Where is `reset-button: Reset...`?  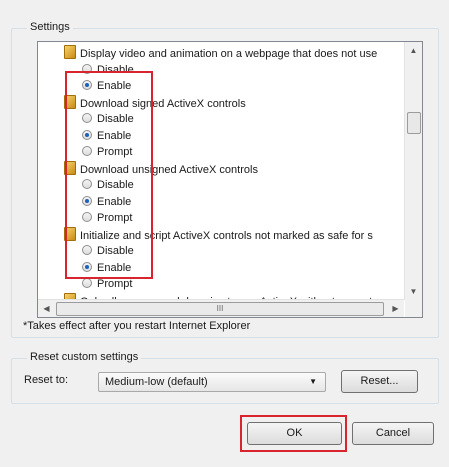
reset-button: Reset... is located at coordinates (379, 381).